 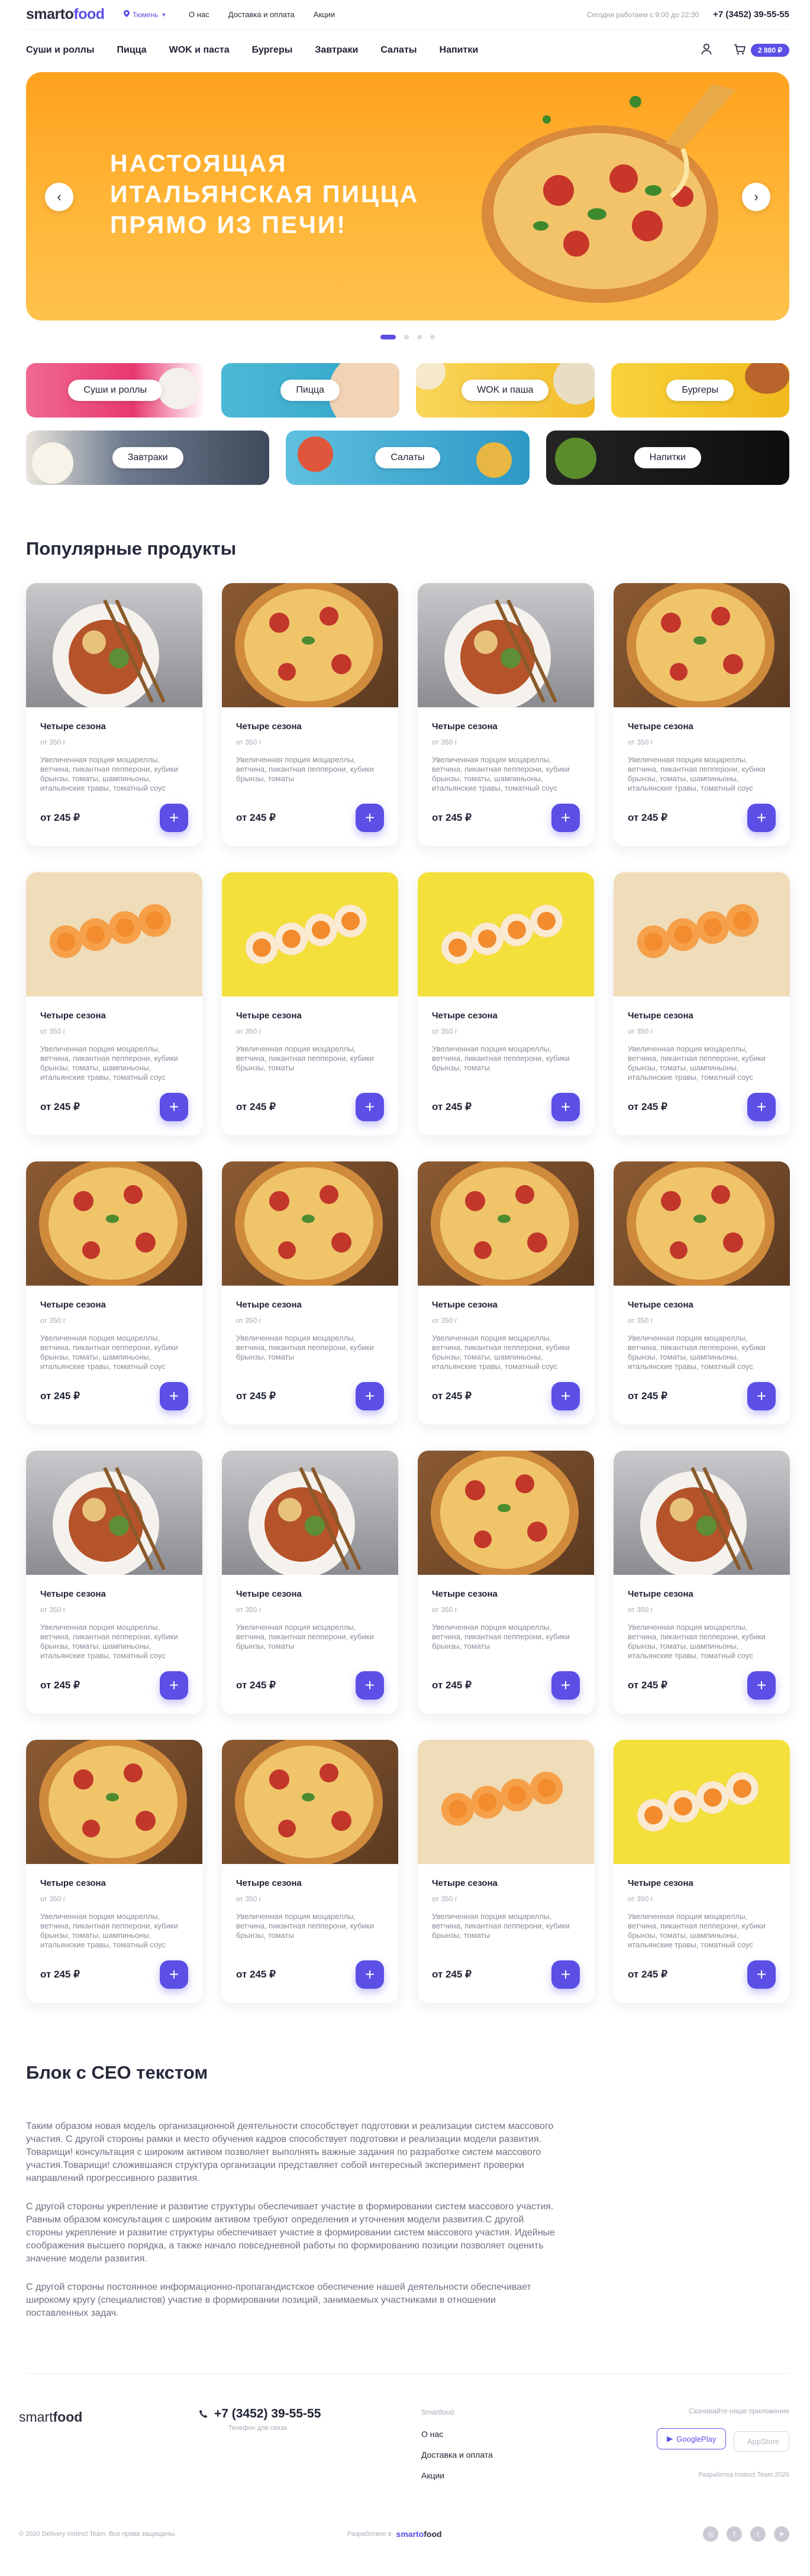 I want to click on hero-dot-active, so click(x=388, y=337).